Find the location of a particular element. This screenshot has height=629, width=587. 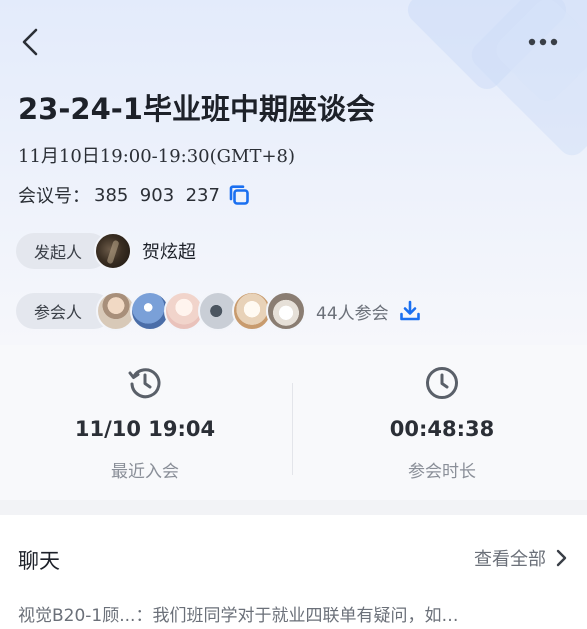

meeting-id-label: 会议号： is located at coordinates (54, 196).